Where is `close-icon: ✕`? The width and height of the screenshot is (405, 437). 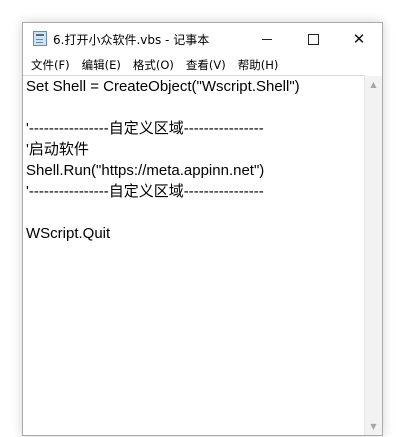
close-icon: ✕ is located at coordinates (359, 39).